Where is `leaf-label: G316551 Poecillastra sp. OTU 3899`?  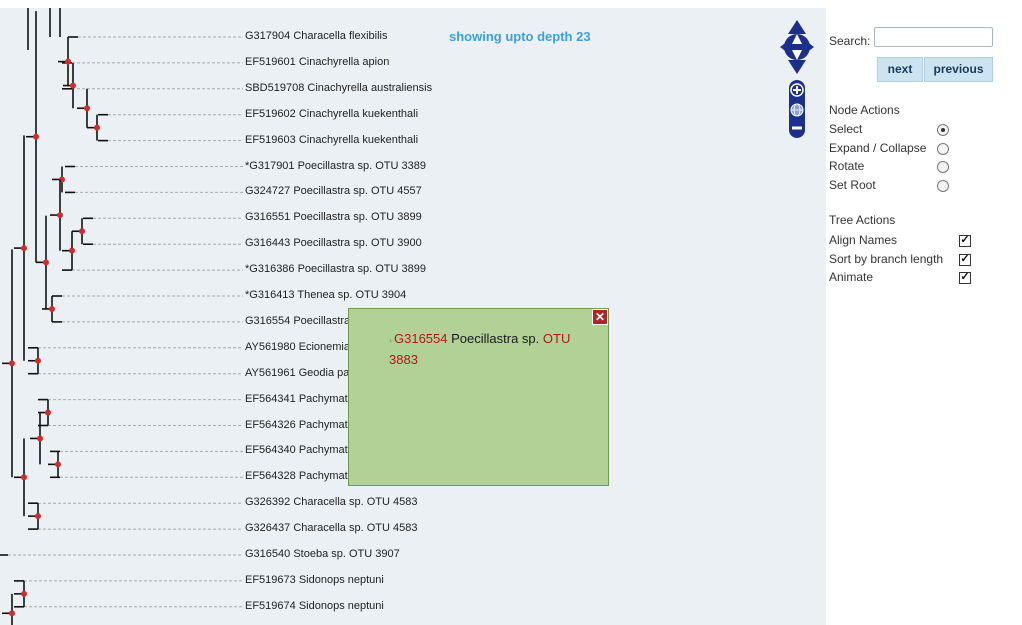 leaf-label: G316551 Poecillastra sp. OTU 3899 is located at coordinates (333, 217).